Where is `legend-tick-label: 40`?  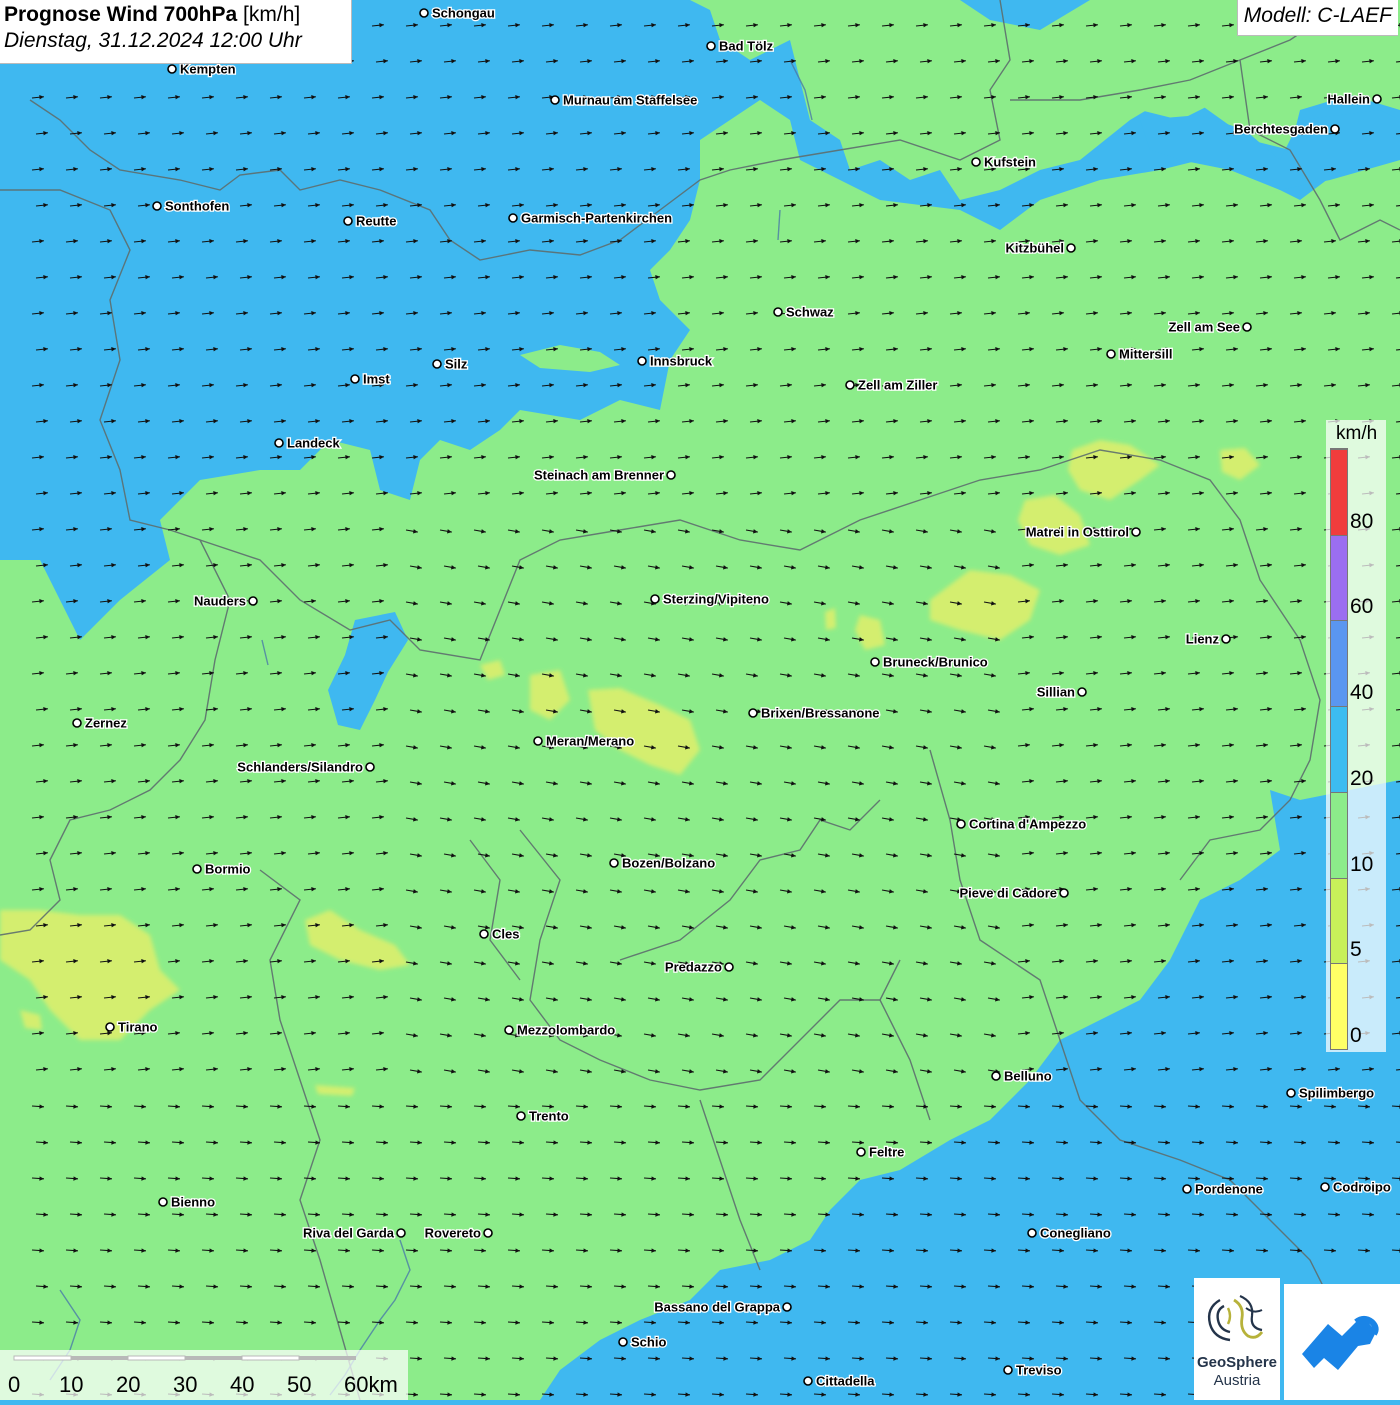
legend-tick-label: 40 is located at coordinates (1362, 693).